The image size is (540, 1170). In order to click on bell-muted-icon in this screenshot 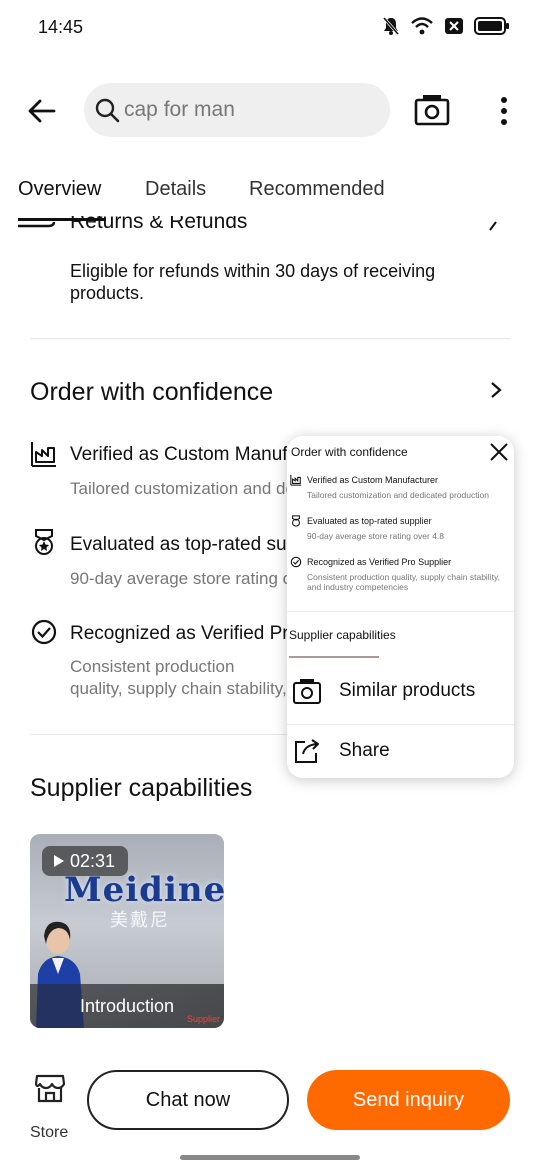, I will do `click(391, 26)`.